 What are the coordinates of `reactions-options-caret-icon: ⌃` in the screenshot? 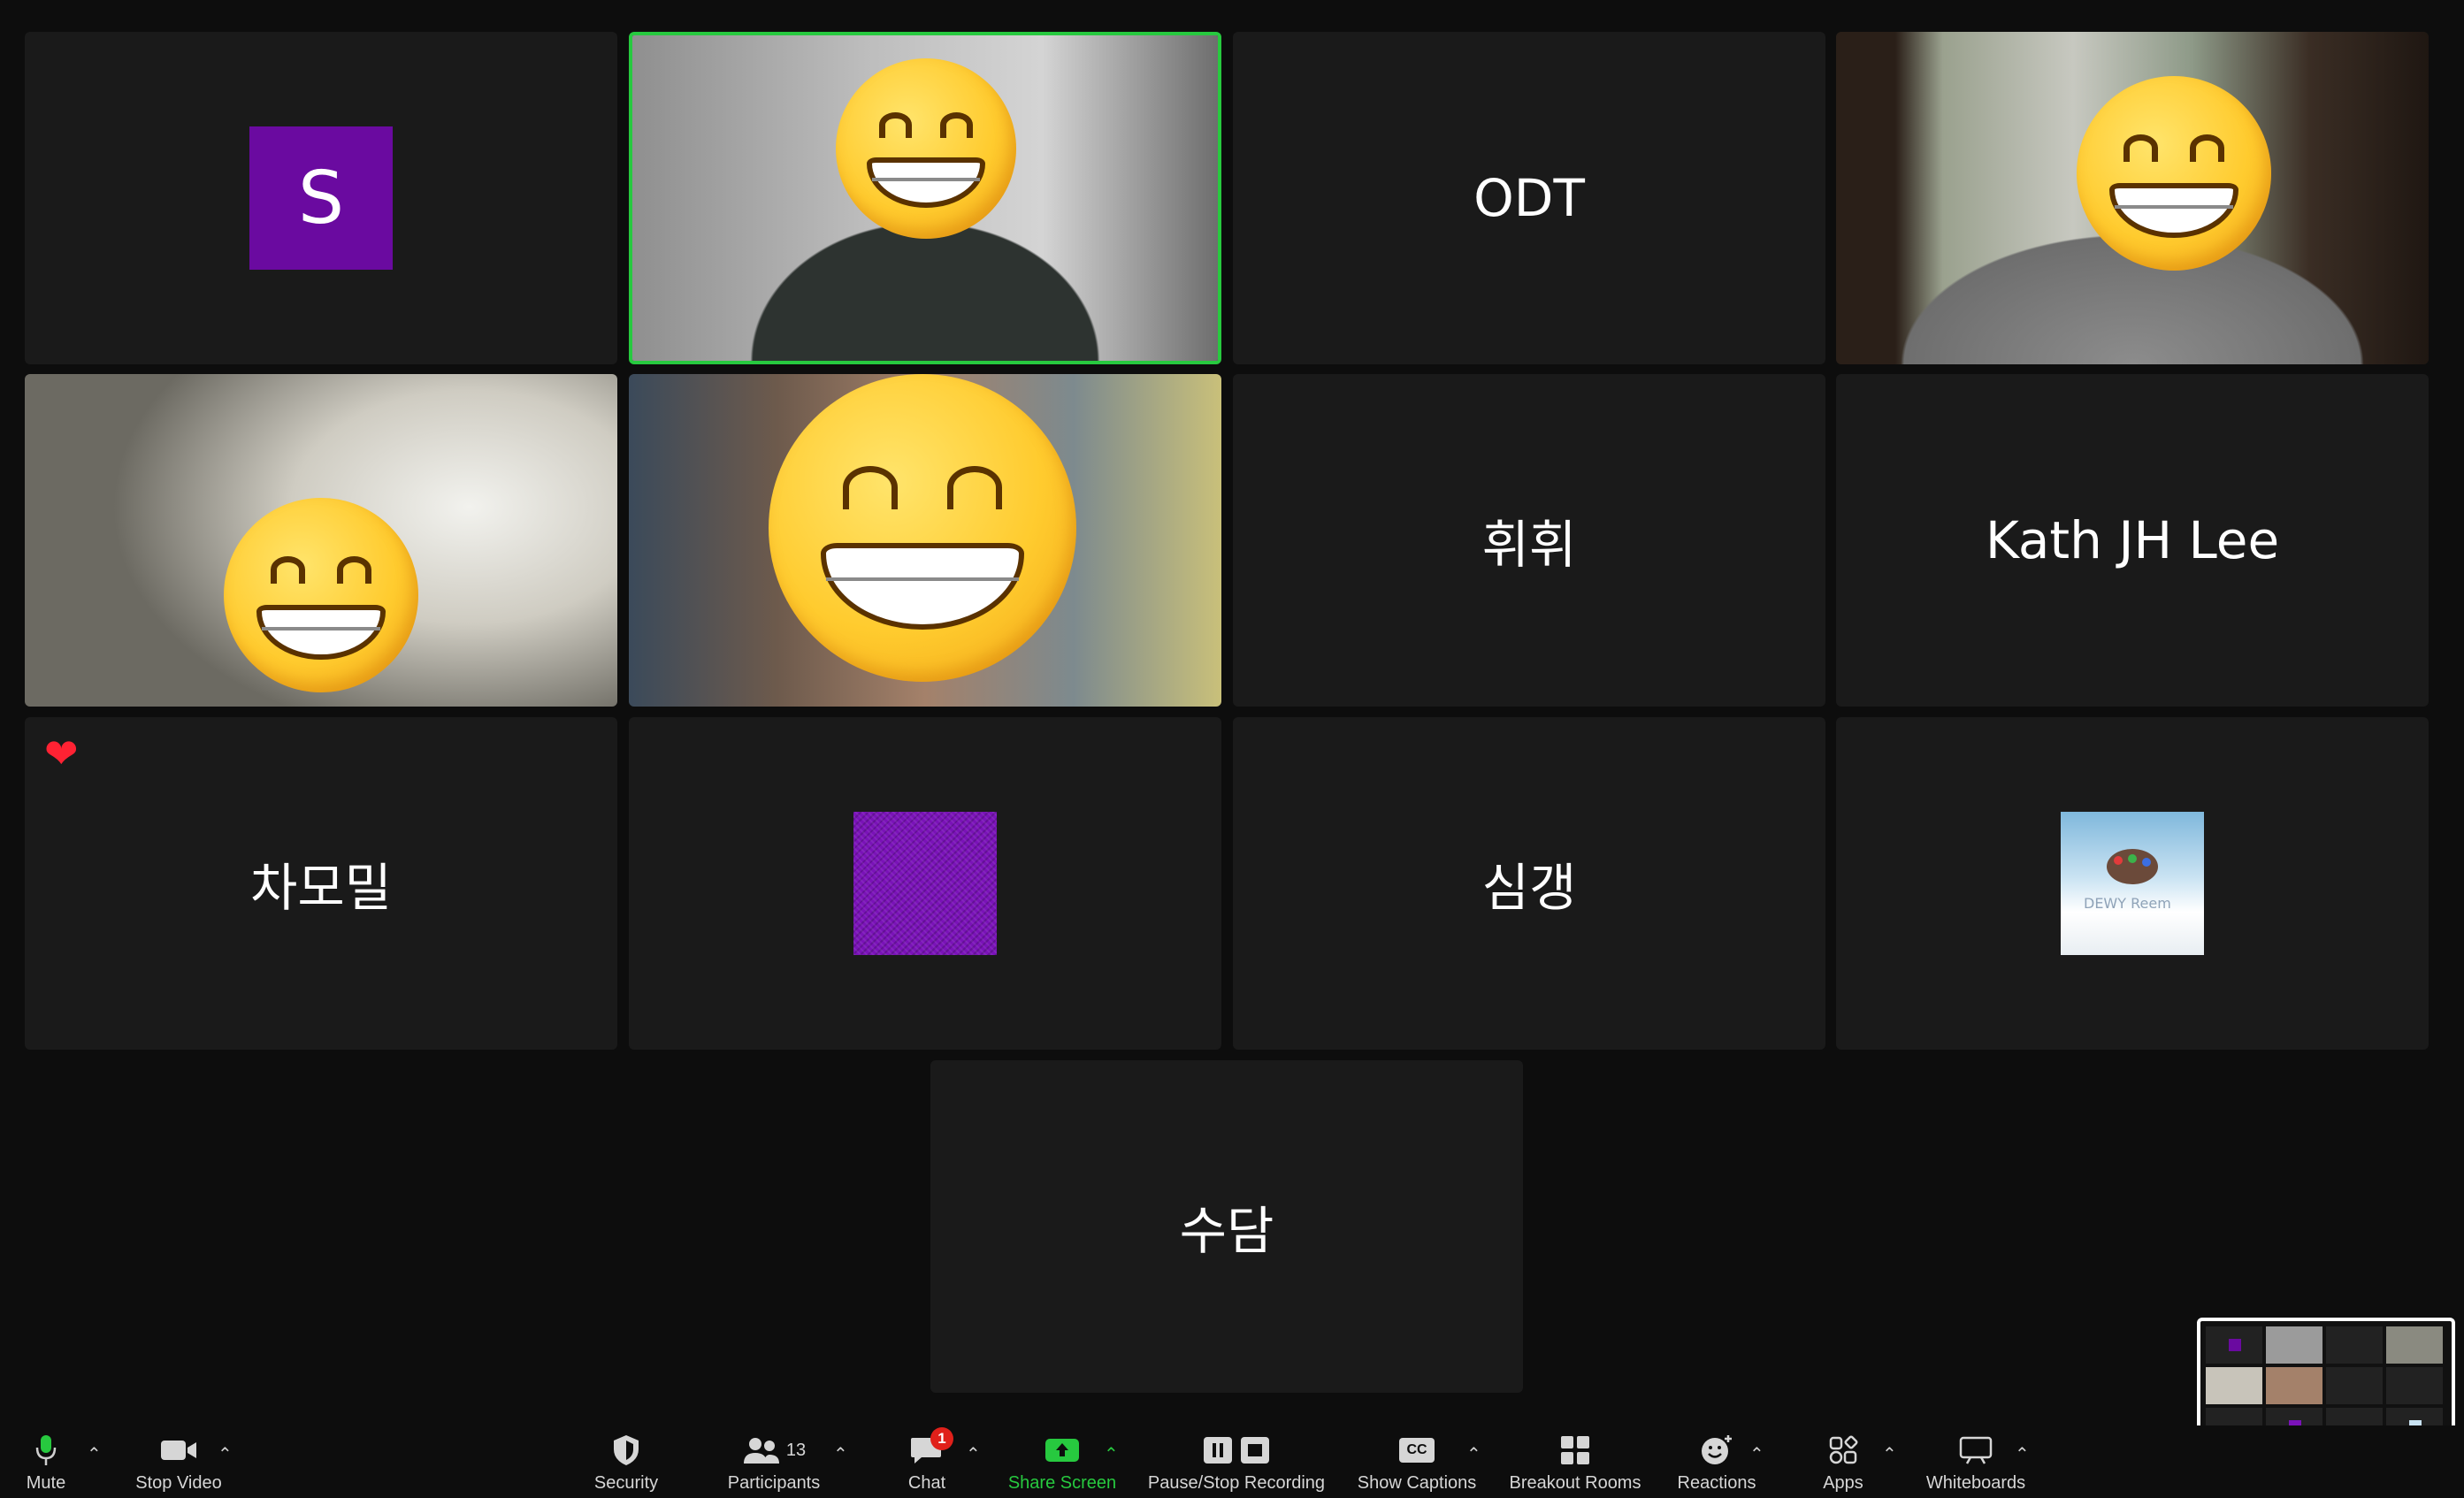 It's located at (1756, 1454).